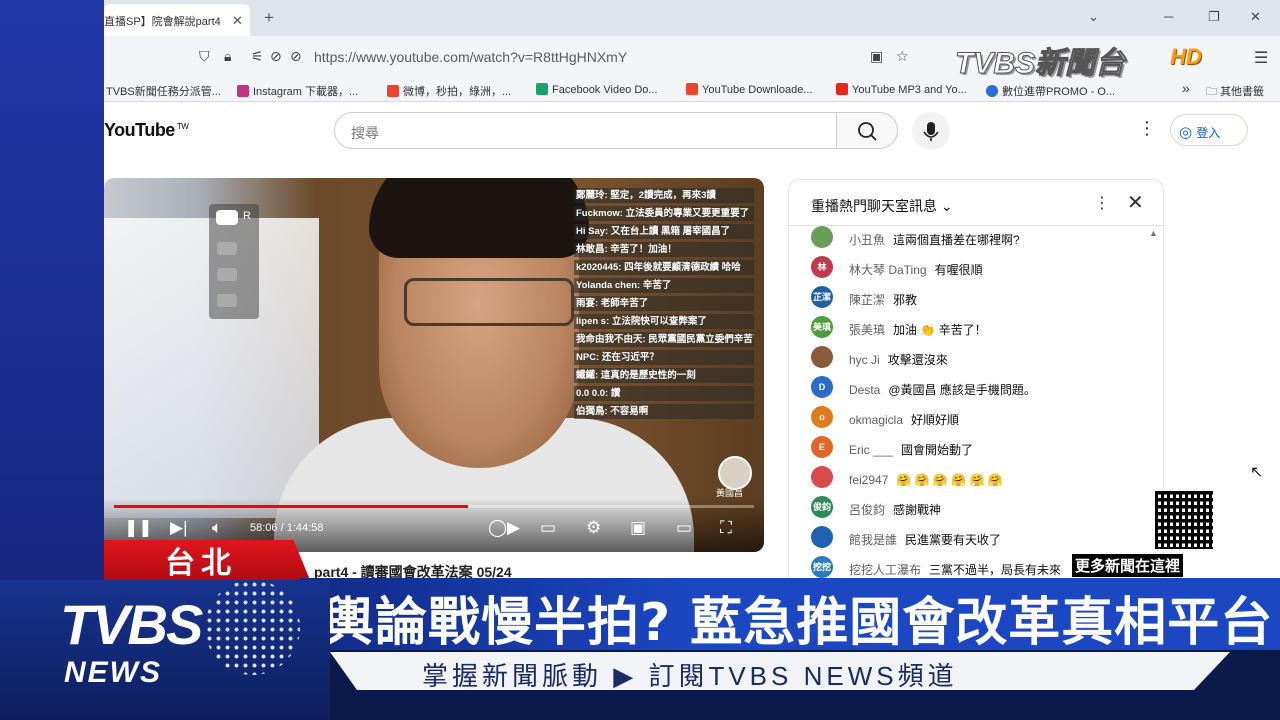 The height and width of the screenshot is (720, 1280). I want to click on chat-author: 張美瑱, so click(867, 330).